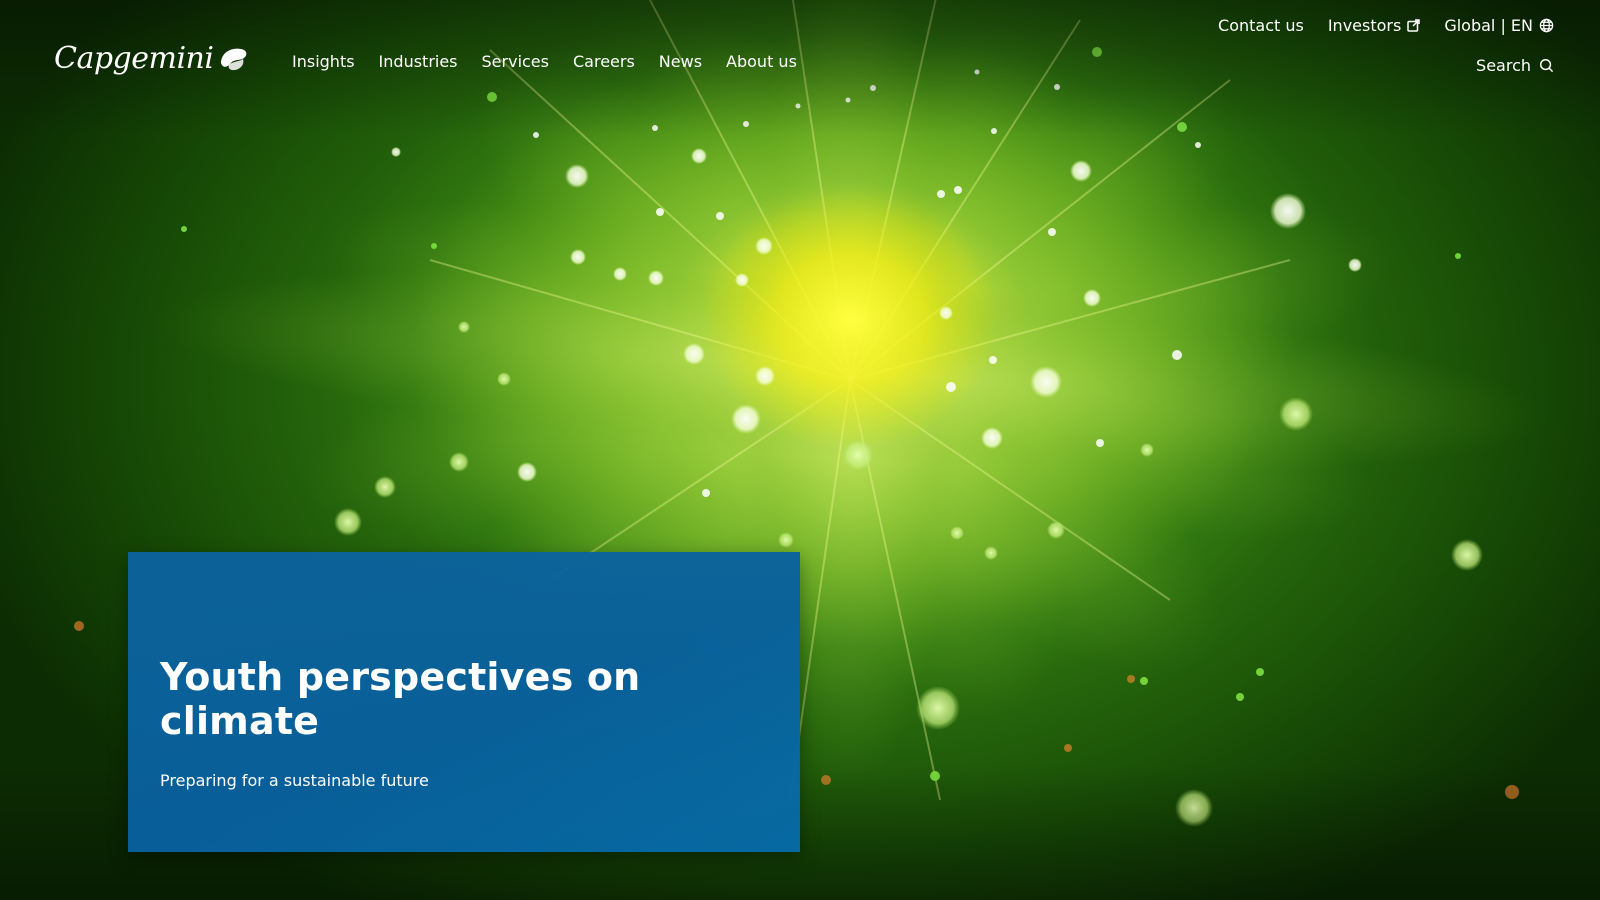  Describe the element at coordinates (1503, 65) in the screenshot. I see `search-label: Search` at that location.